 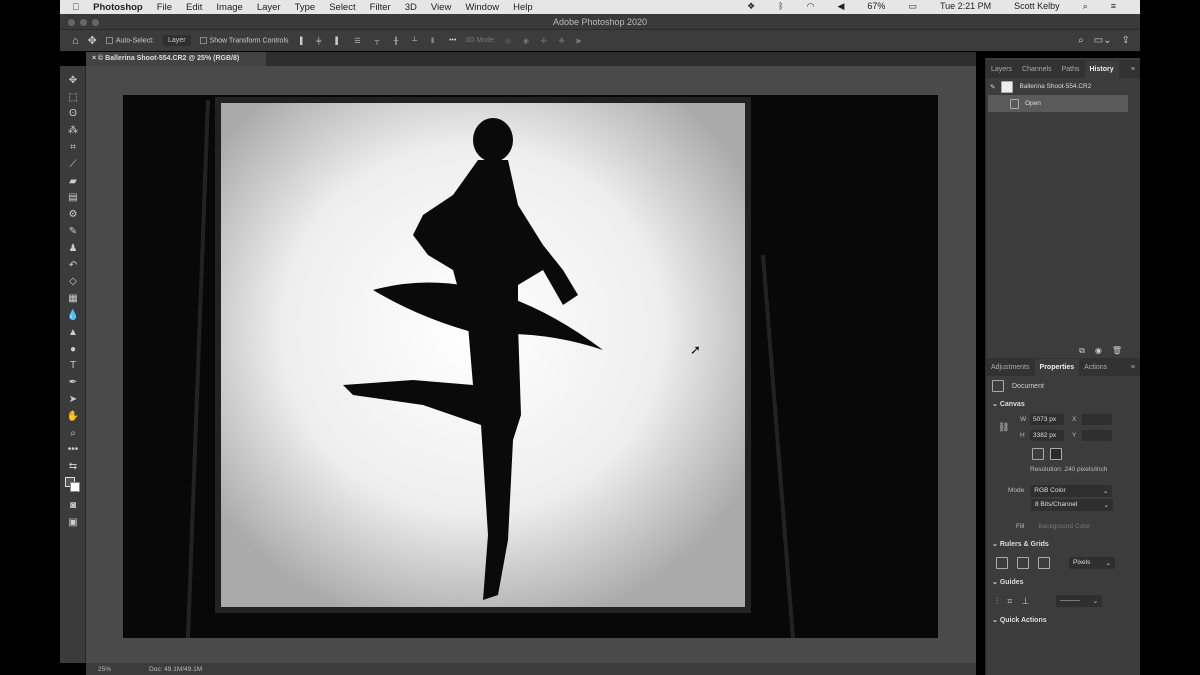 I want to click on tab-history: History, so click(x=1101, y=69).